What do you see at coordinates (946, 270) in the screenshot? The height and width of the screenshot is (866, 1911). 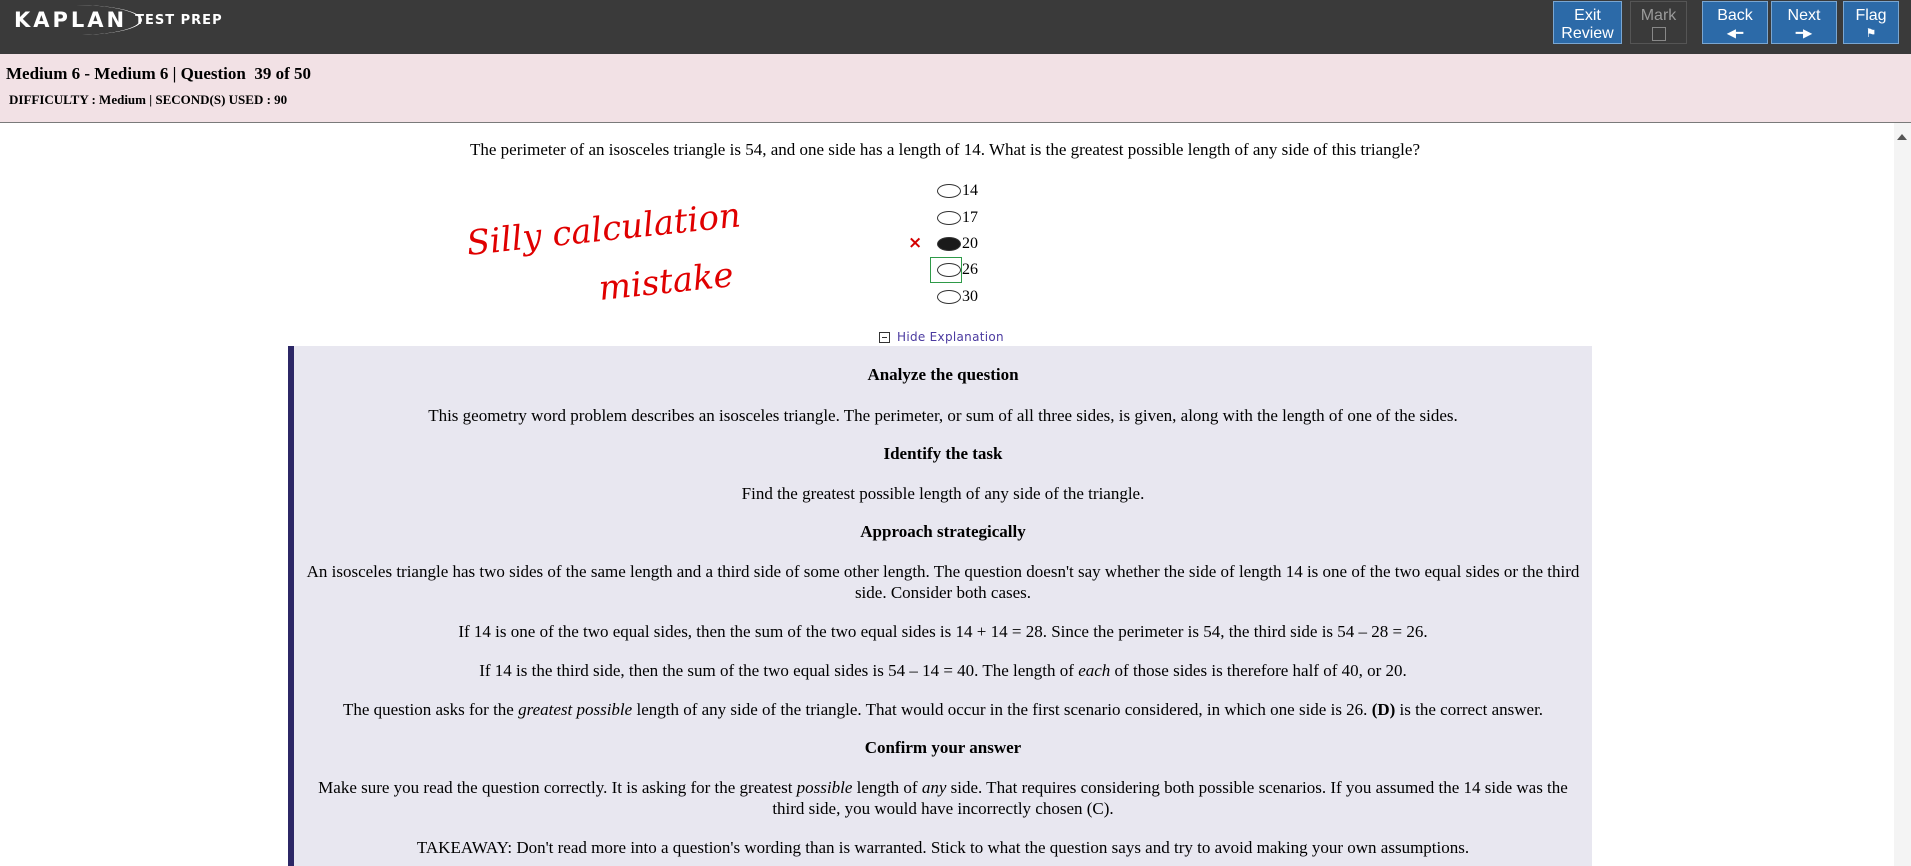 I see `correct-answer-highlight` at bounding box center [946, 270].